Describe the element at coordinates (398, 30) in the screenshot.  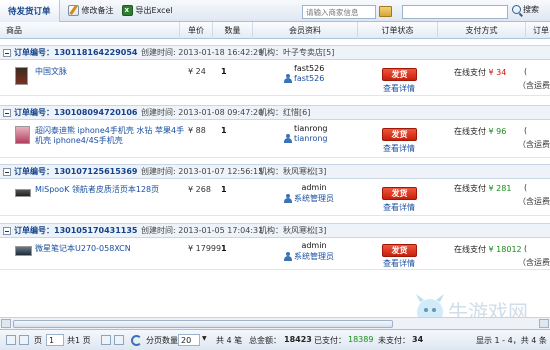
I see `col-status: 订单状态` at that location.